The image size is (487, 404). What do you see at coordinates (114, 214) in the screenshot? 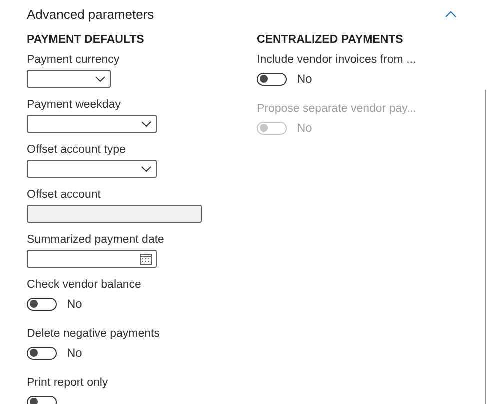
I see `input-field` at bounding box center [114, 214].